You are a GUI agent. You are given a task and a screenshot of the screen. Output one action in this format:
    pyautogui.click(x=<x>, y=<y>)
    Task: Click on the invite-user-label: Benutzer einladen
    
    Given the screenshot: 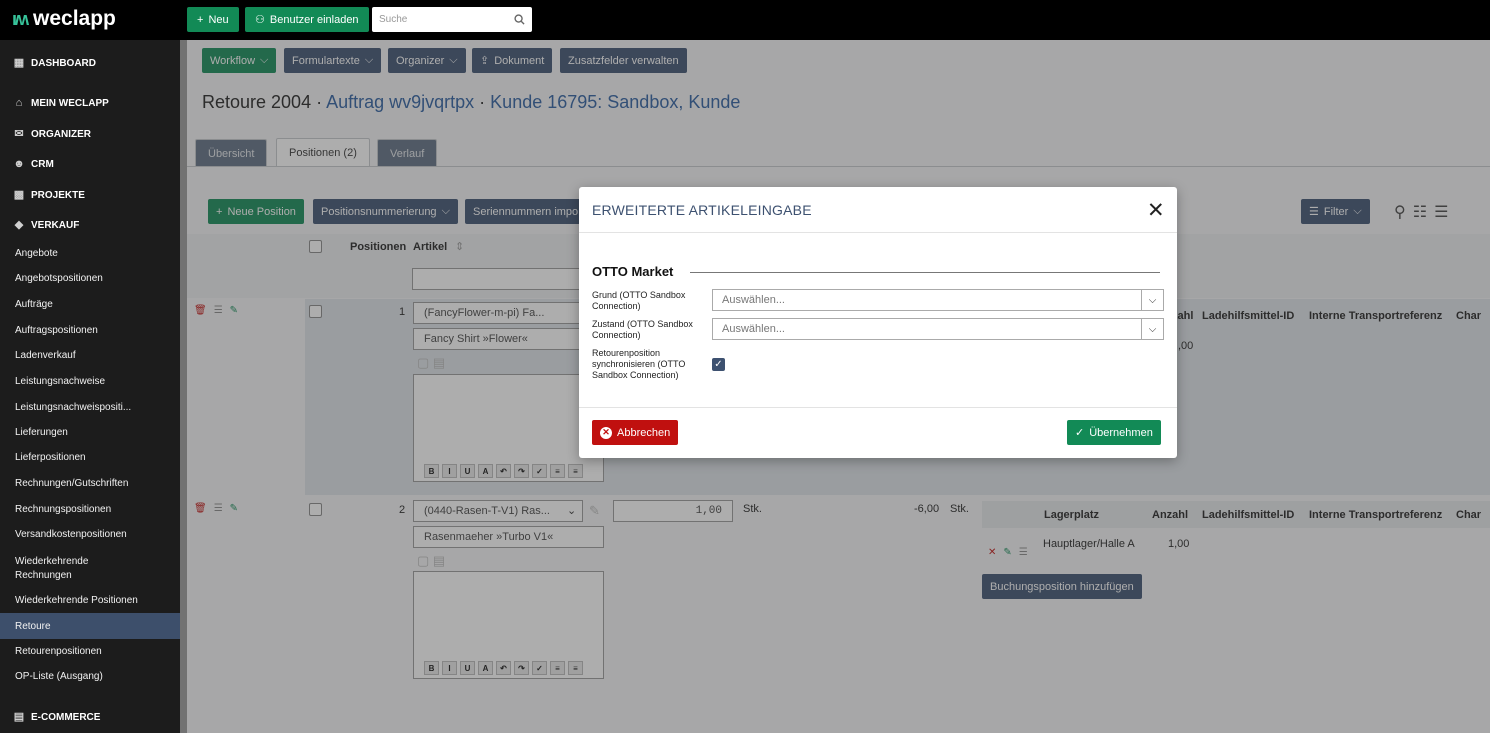 What is the action you would take?
    pyautogui.click(x=314, y=19)
    